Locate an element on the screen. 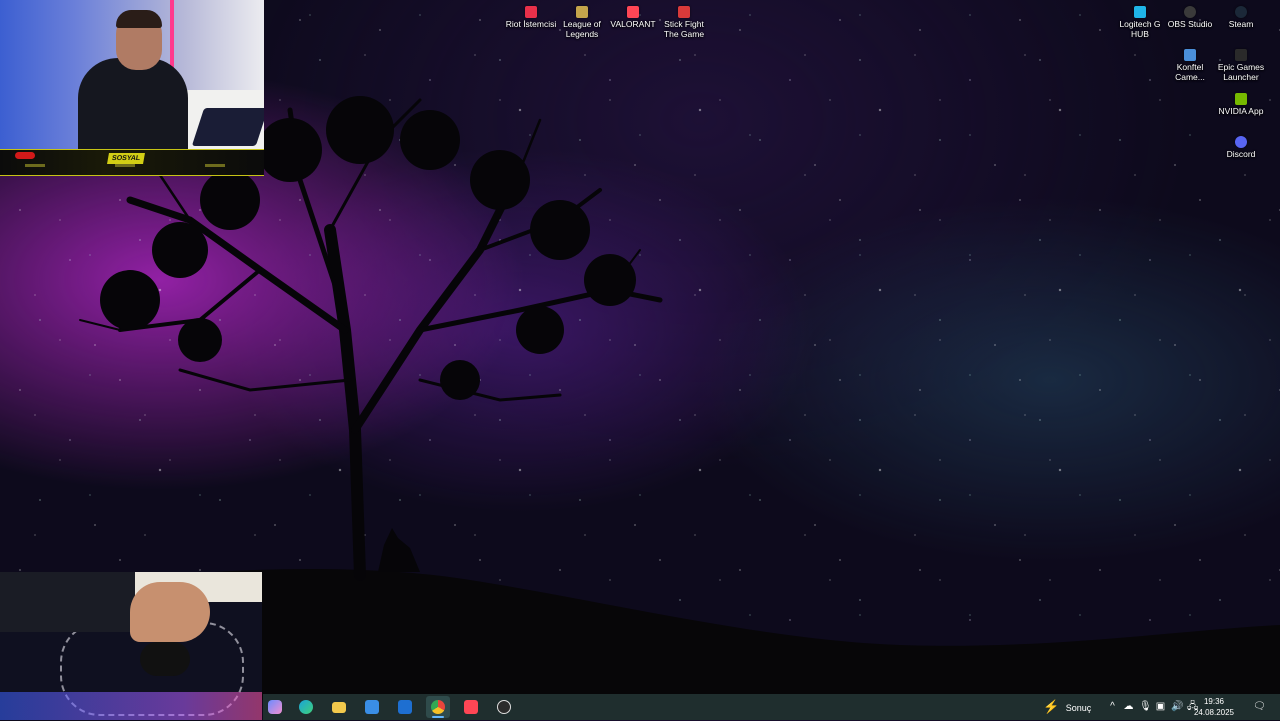  webcam-person is located at coordinates (133, 104).